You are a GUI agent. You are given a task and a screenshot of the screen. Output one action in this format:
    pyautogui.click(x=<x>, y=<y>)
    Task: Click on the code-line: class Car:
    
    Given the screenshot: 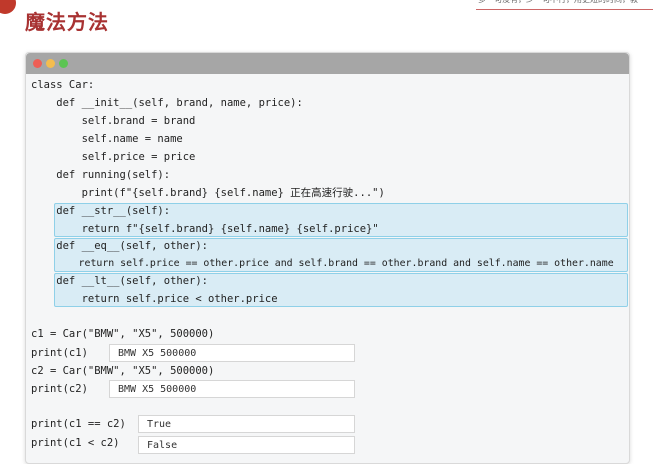 What is the action you would take?
    pyautogui.click(x=63, y=85)
    